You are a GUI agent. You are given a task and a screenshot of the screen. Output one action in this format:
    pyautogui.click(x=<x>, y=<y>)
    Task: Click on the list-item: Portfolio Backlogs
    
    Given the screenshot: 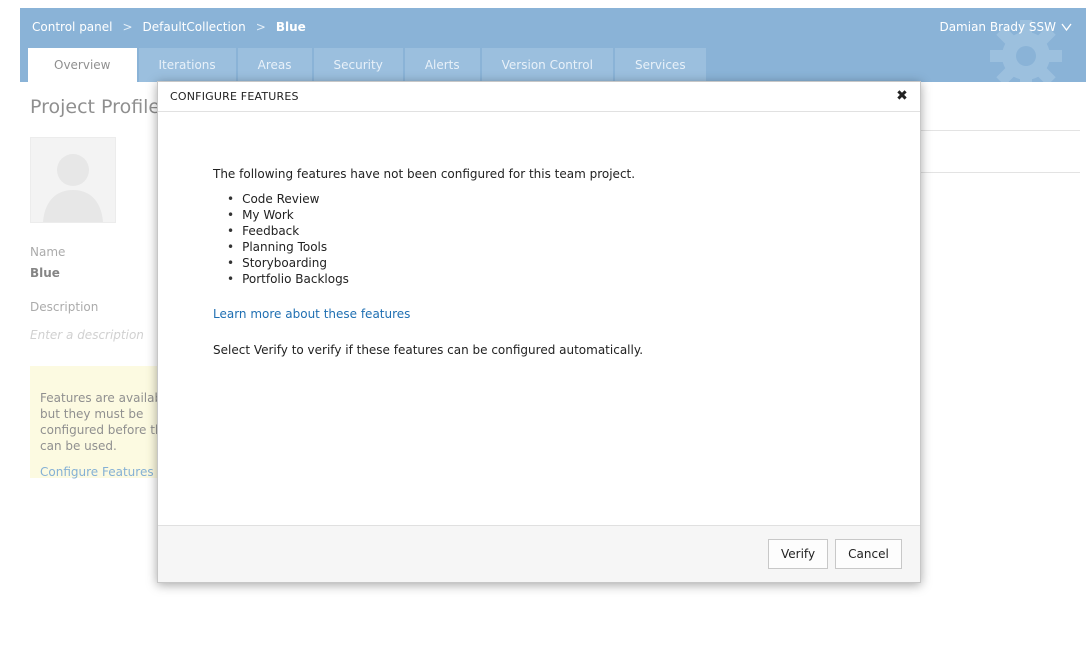 What is the action you would take?
    pyautogui.click(x=545, y=279)
    